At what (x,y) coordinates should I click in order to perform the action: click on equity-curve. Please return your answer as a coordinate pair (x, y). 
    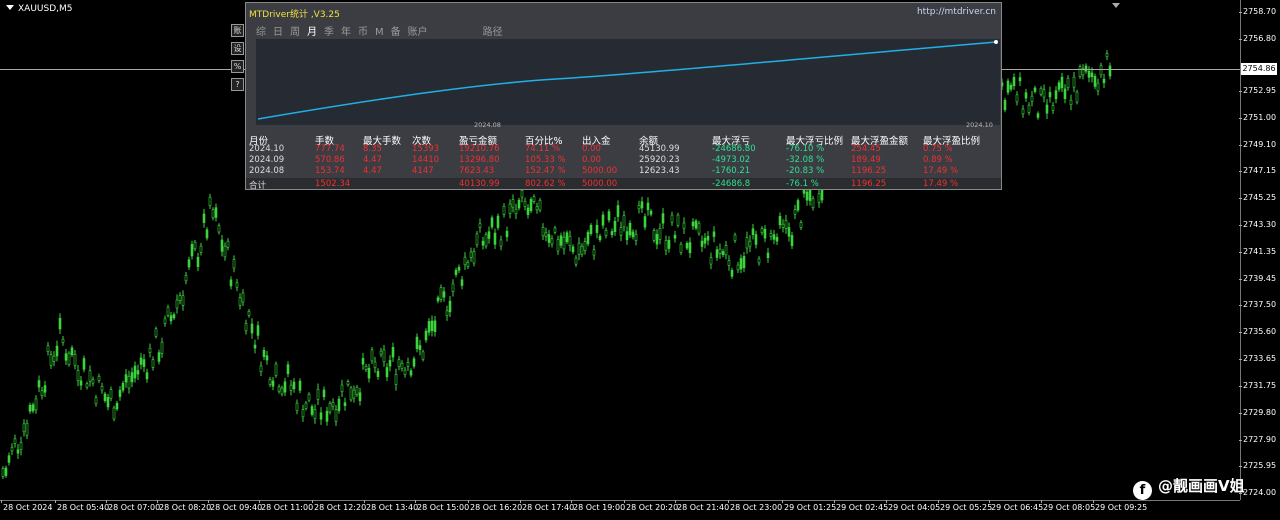
    Looking at the image, I should click on (627, 80).